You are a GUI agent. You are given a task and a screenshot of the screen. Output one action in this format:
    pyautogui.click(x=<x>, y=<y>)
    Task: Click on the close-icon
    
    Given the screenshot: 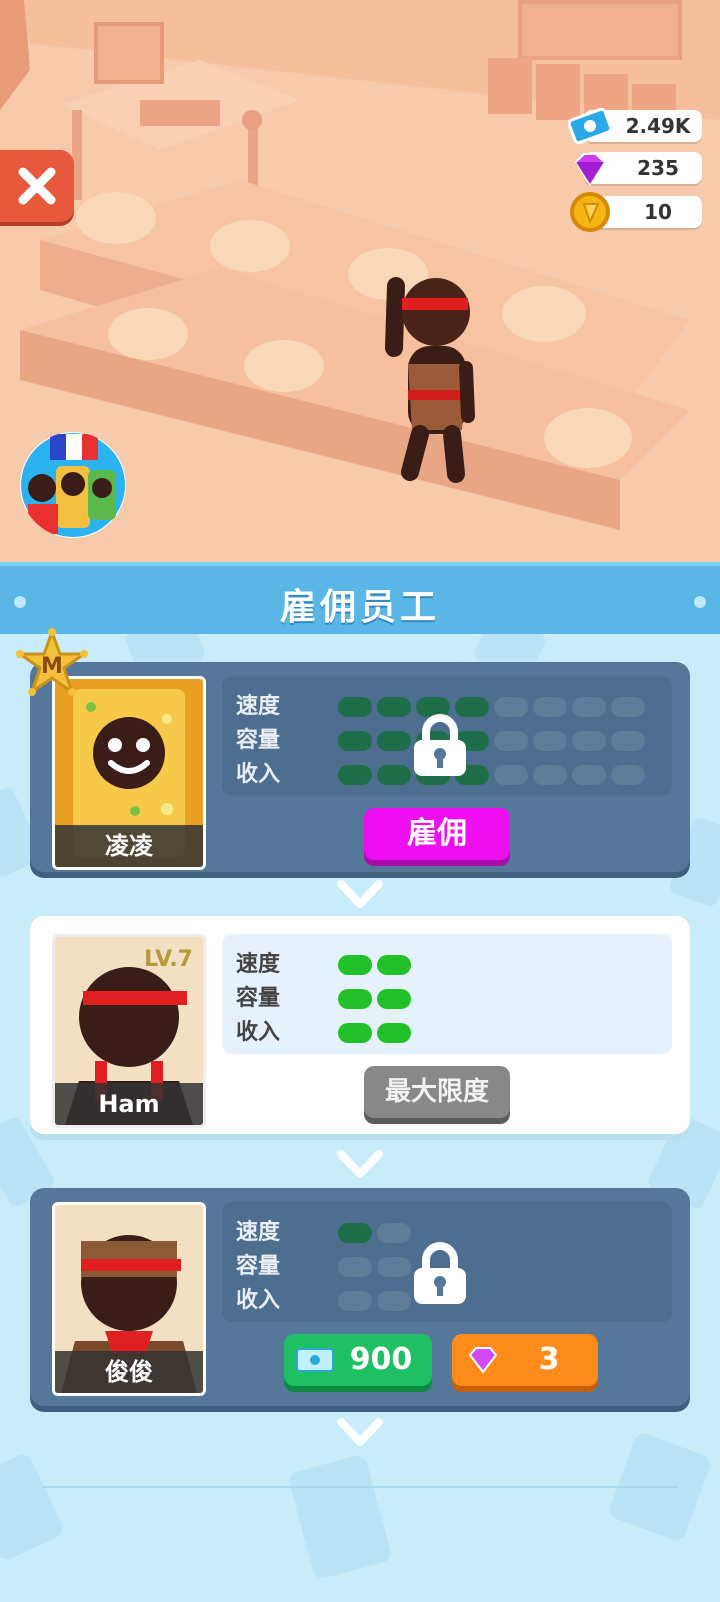 What is the action you would take?
    pyautogui.click(x=37, y=186)
    